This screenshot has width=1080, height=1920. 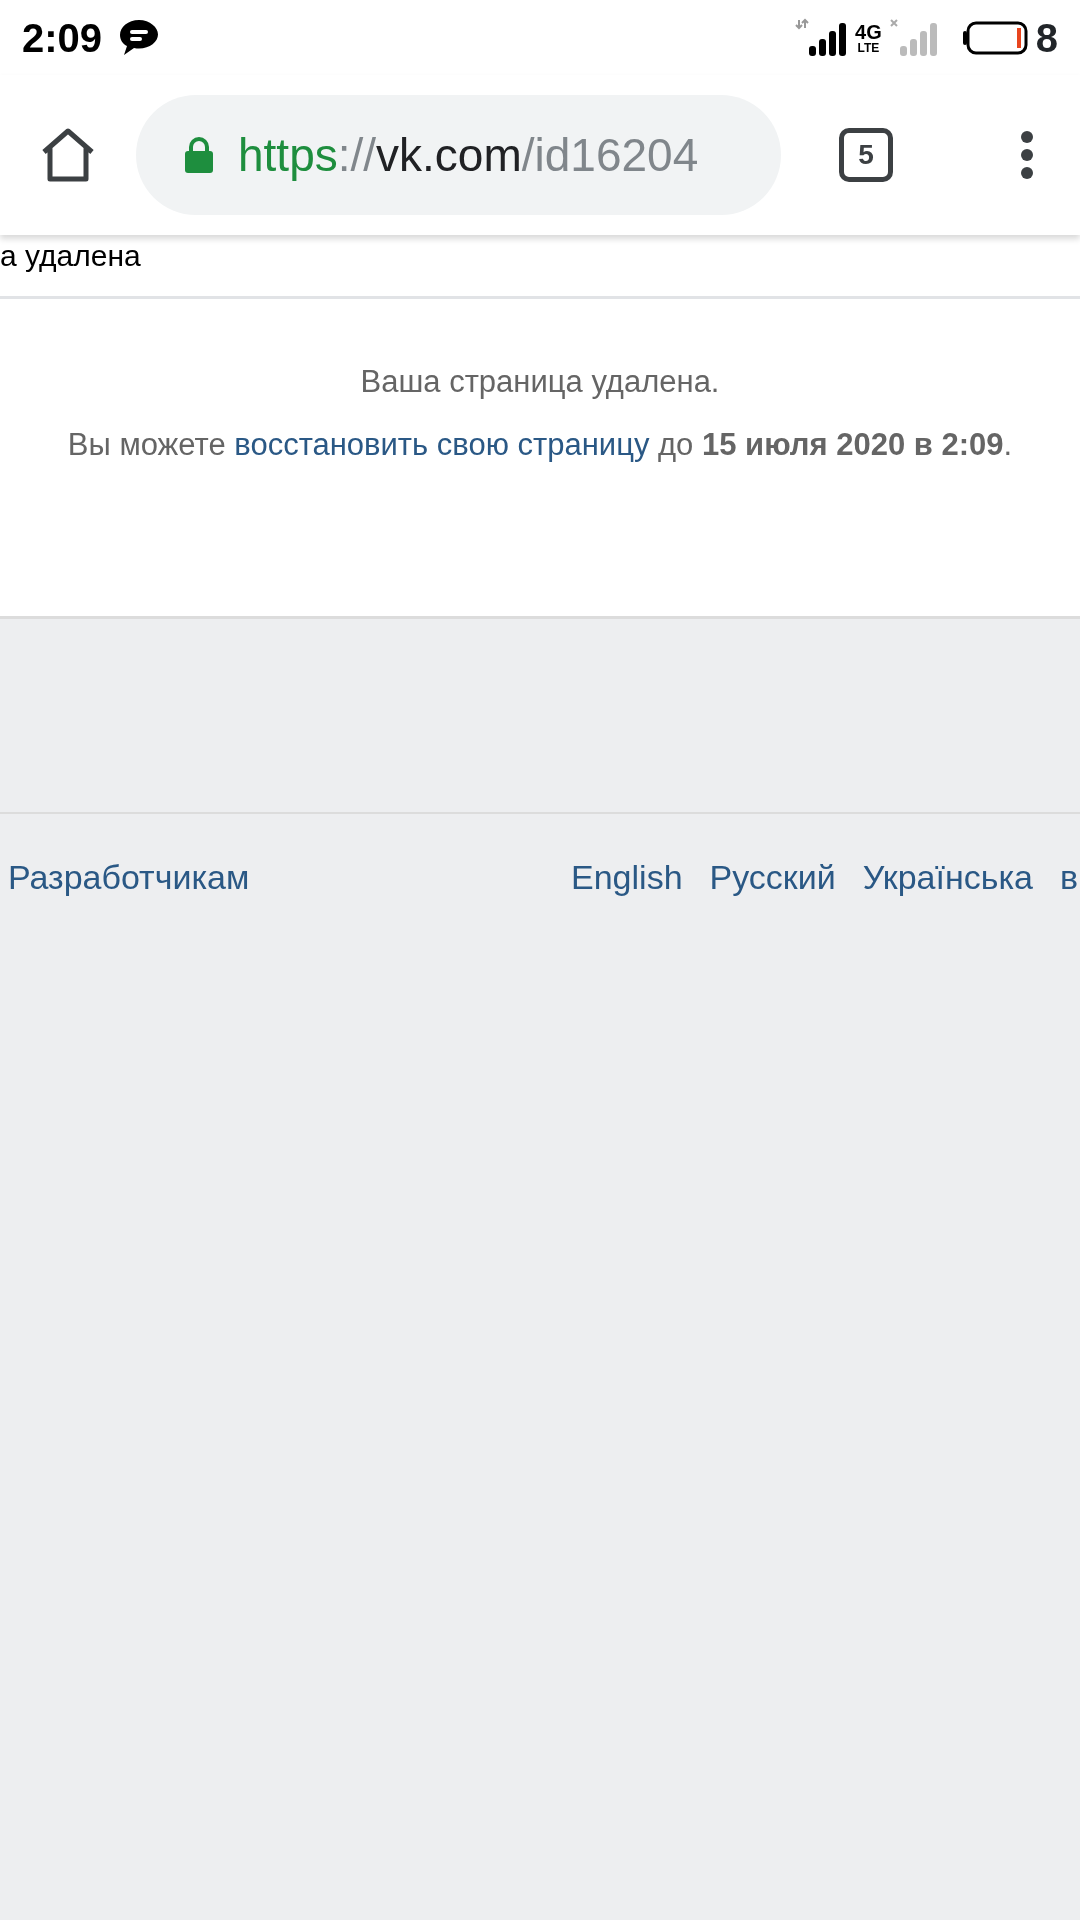 What do you see at coordinates (627, 877) in the screenshot?
I see `language-link: English` at bounding box center [627, 877].